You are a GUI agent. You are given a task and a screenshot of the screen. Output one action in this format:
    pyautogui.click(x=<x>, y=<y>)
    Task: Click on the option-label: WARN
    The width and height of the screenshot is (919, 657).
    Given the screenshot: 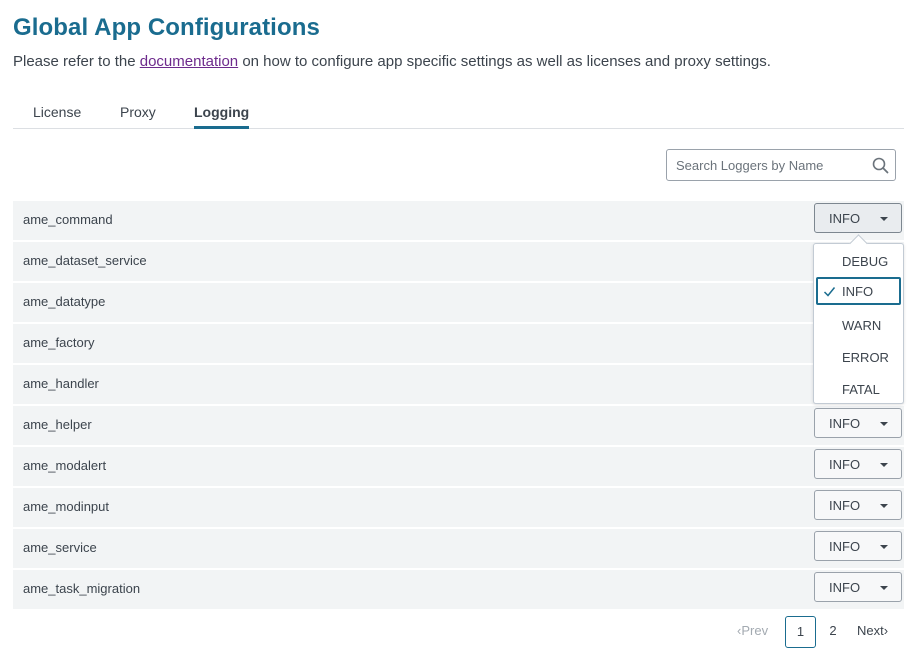 What is the action you would take?
    pyautogui.click(x=862, y=325)
    